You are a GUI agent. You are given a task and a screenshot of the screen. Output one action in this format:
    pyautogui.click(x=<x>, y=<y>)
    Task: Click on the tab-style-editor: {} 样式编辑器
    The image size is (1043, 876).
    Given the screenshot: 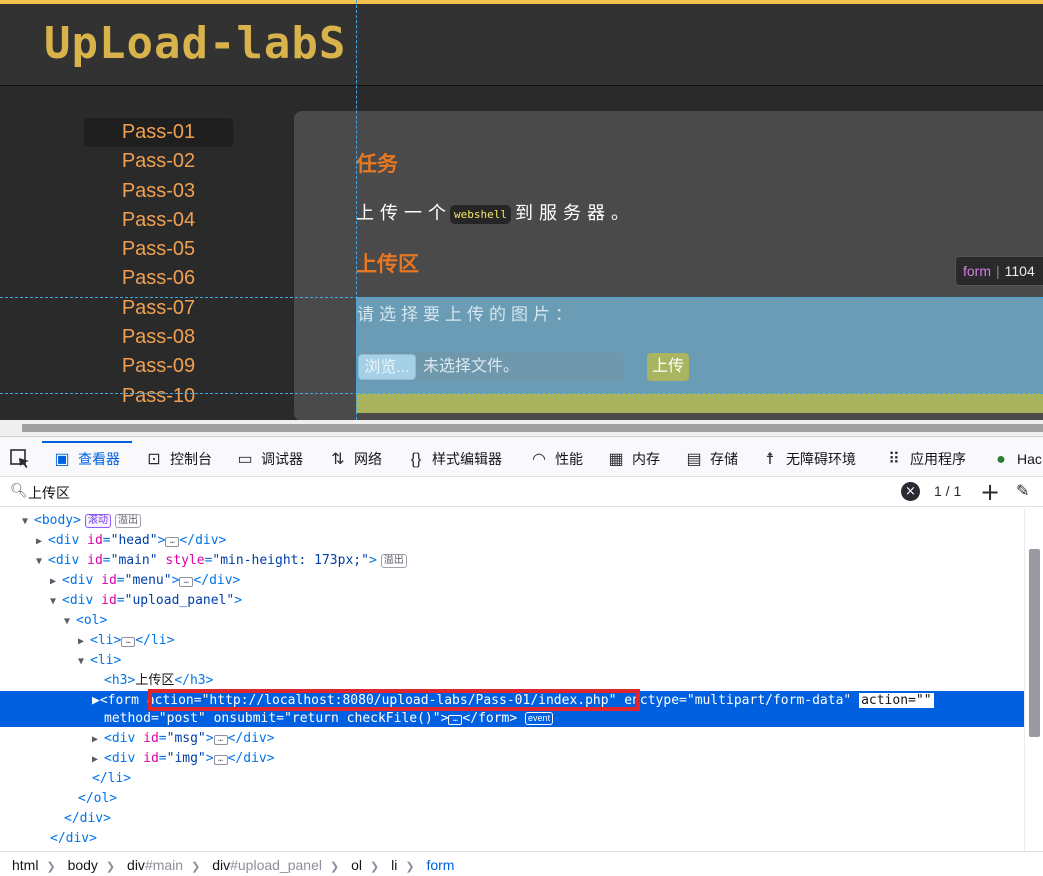 What is the action you would take?
    pyautogui.click(x=454, y=459)
    